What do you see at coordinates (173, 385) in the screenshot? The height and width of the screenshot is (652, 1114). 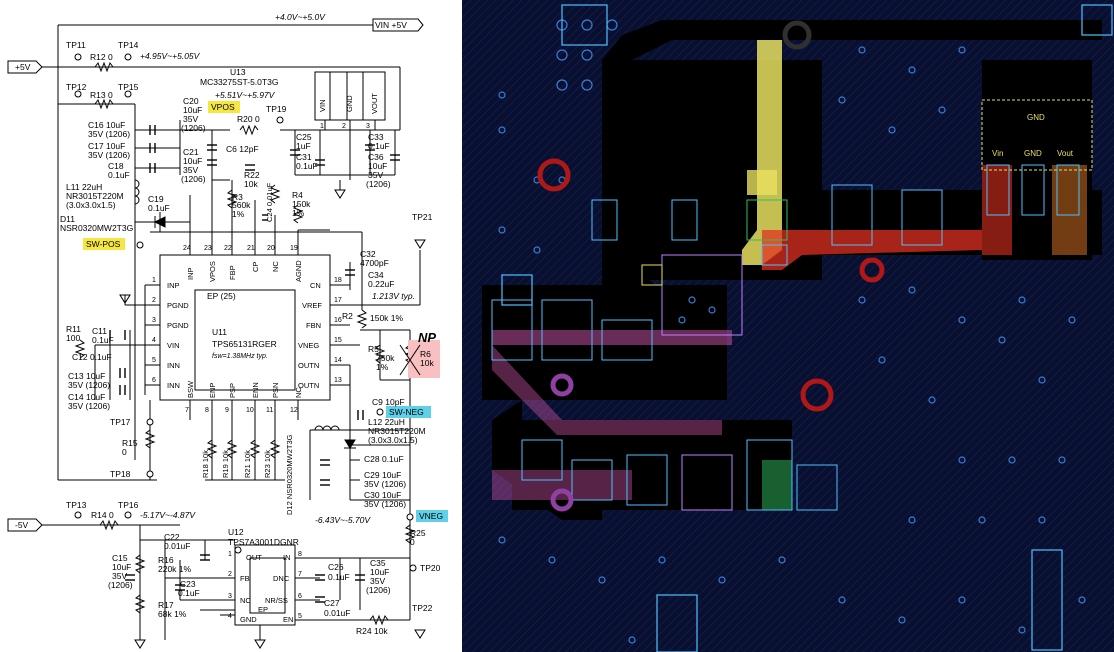 I see `u11-left-pin-6: INN` at bounding box center [173, 385].